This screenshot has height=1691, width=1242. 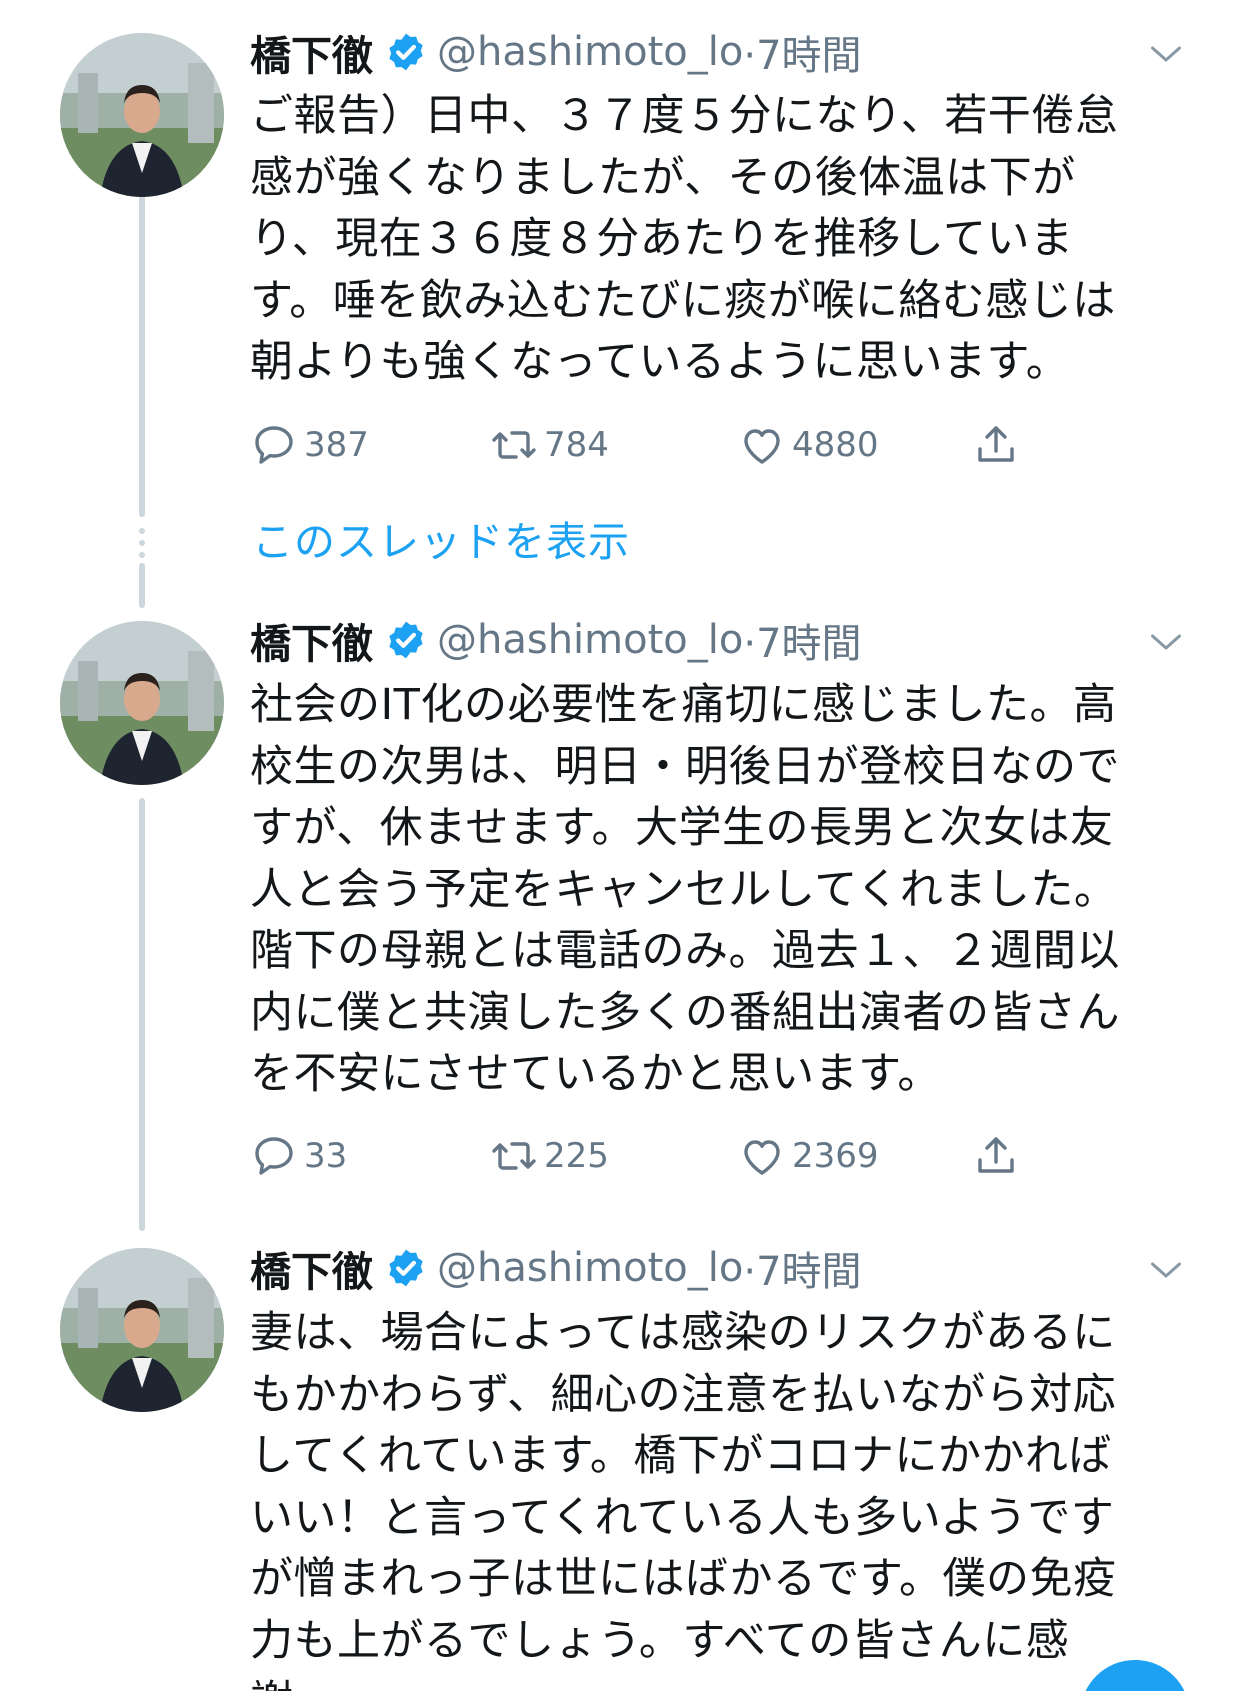 What do you see at coordinates (683, 1394) in the screenshot?
I see `tweet-text-line: もかかわらず、細心の注意を払いながら対応` at bounding box center [683, 1394].